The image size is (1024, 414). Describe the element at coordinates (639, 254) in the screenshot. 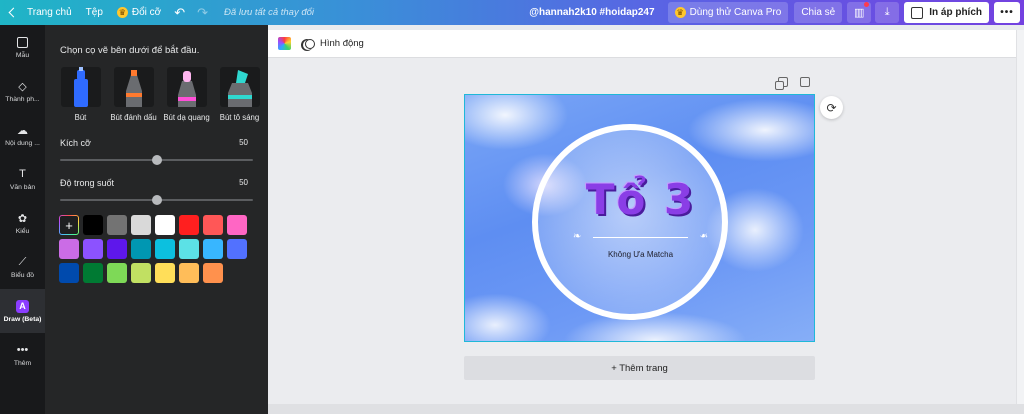

I see `design-subtitle: Không Ưa Matcha` at that location.